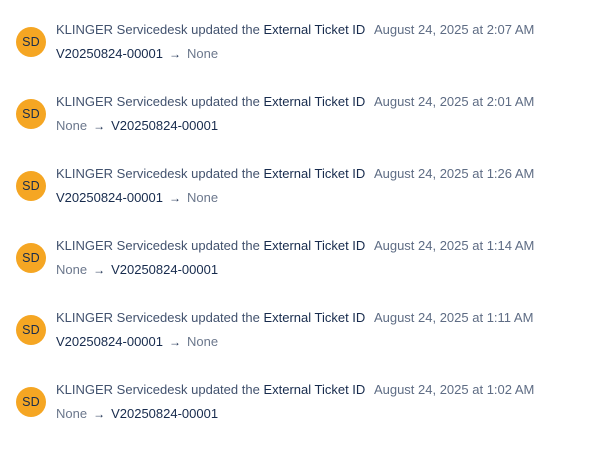 The width and height of the screenshot is (589, 454). Describe the element at coordinates (454, 245) in the screenshot. I see `timestamp: August 24, 2025 at 1:14 AM` at that location.